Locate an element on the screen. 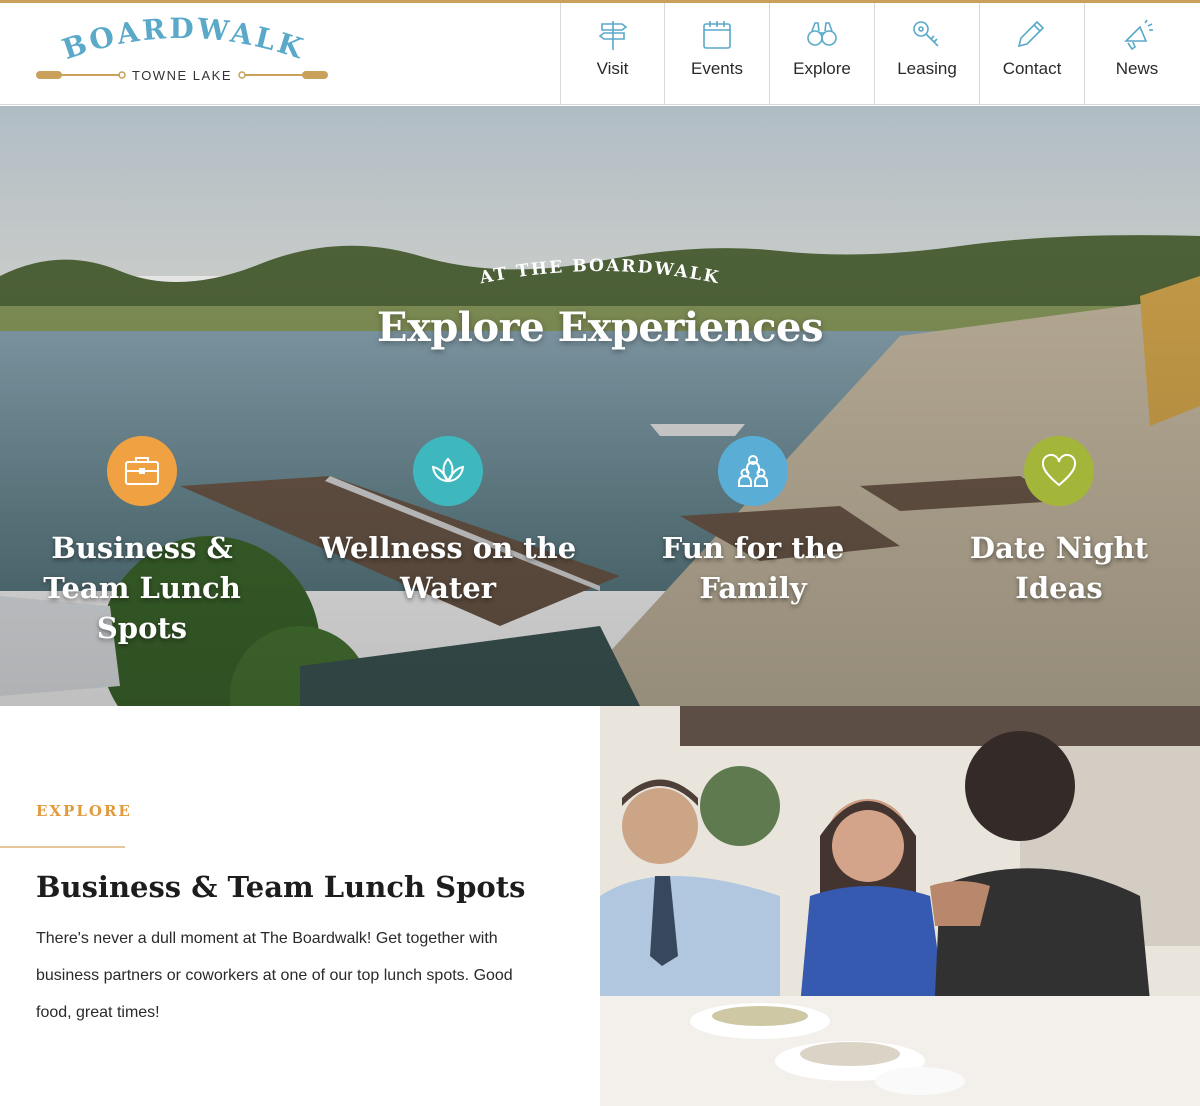 This screenshot has height=1106, width=1200. feature-circle-business is located at coordinates (142, 471).